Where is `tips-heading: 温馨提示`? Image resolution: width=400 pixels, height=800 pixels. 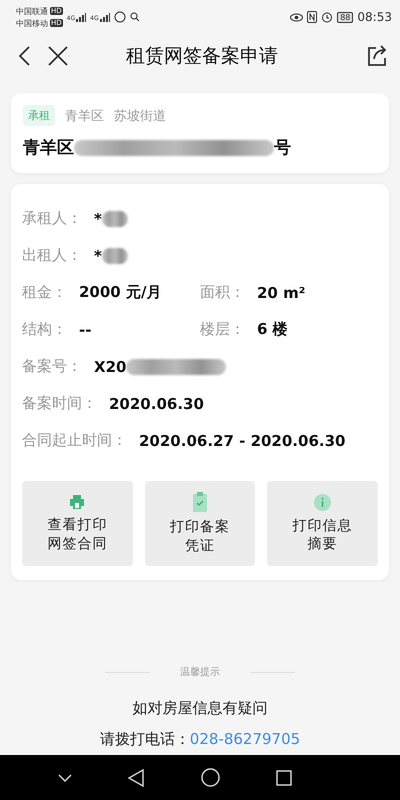
tips-heading: 温馨提示 is located at coordinates (200, 672).